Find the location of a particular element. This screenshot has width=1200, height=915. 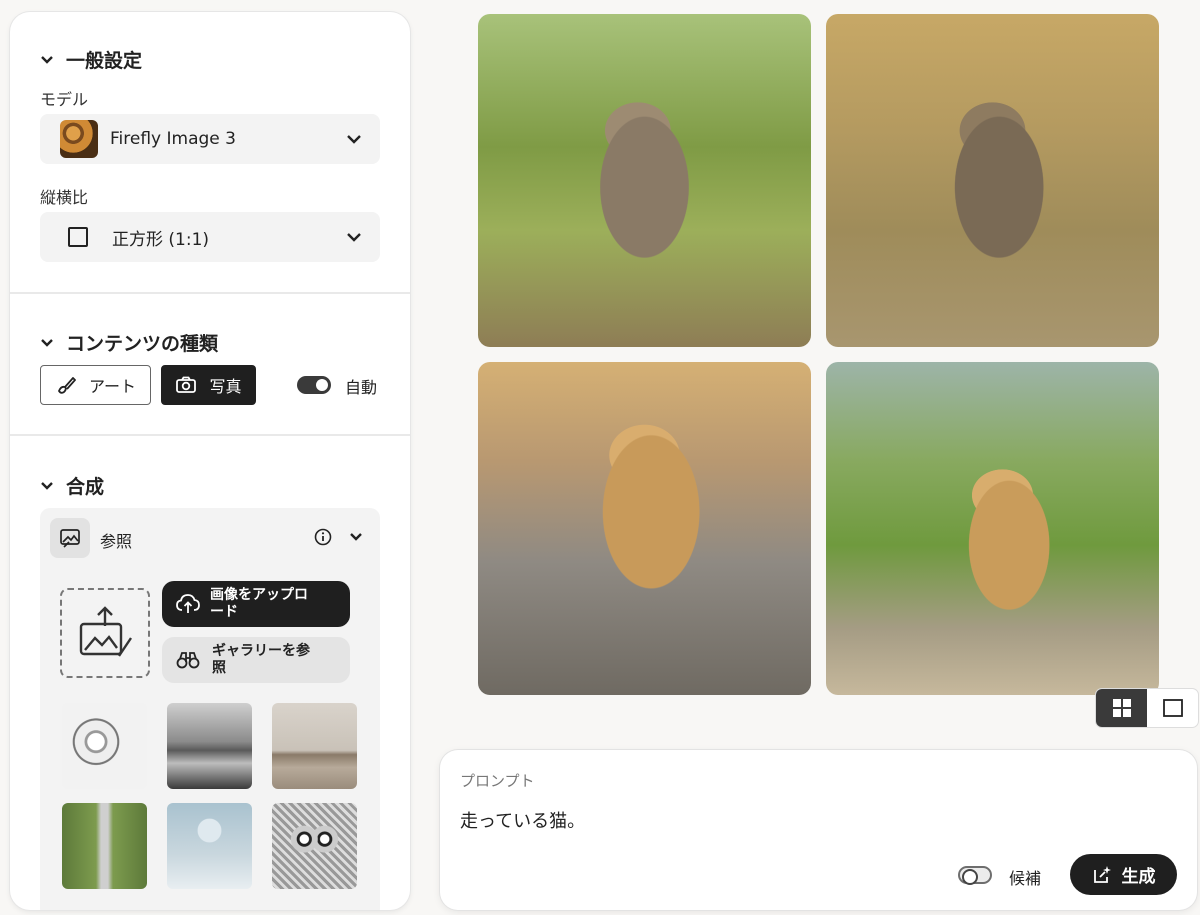

content-type-header: コンテンツの種類 is located at coordinates (129, 342).